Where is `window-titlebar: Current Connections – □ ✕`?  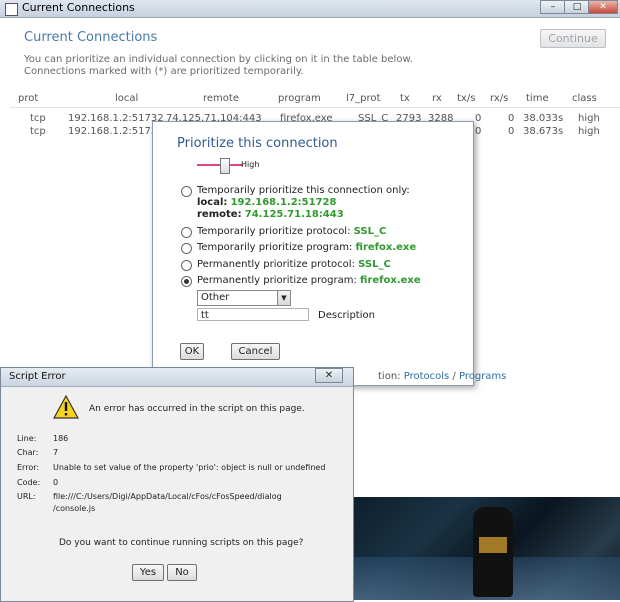
window-titlebar: Current Connections – □ ✕ is located at coordinates (310, 9).